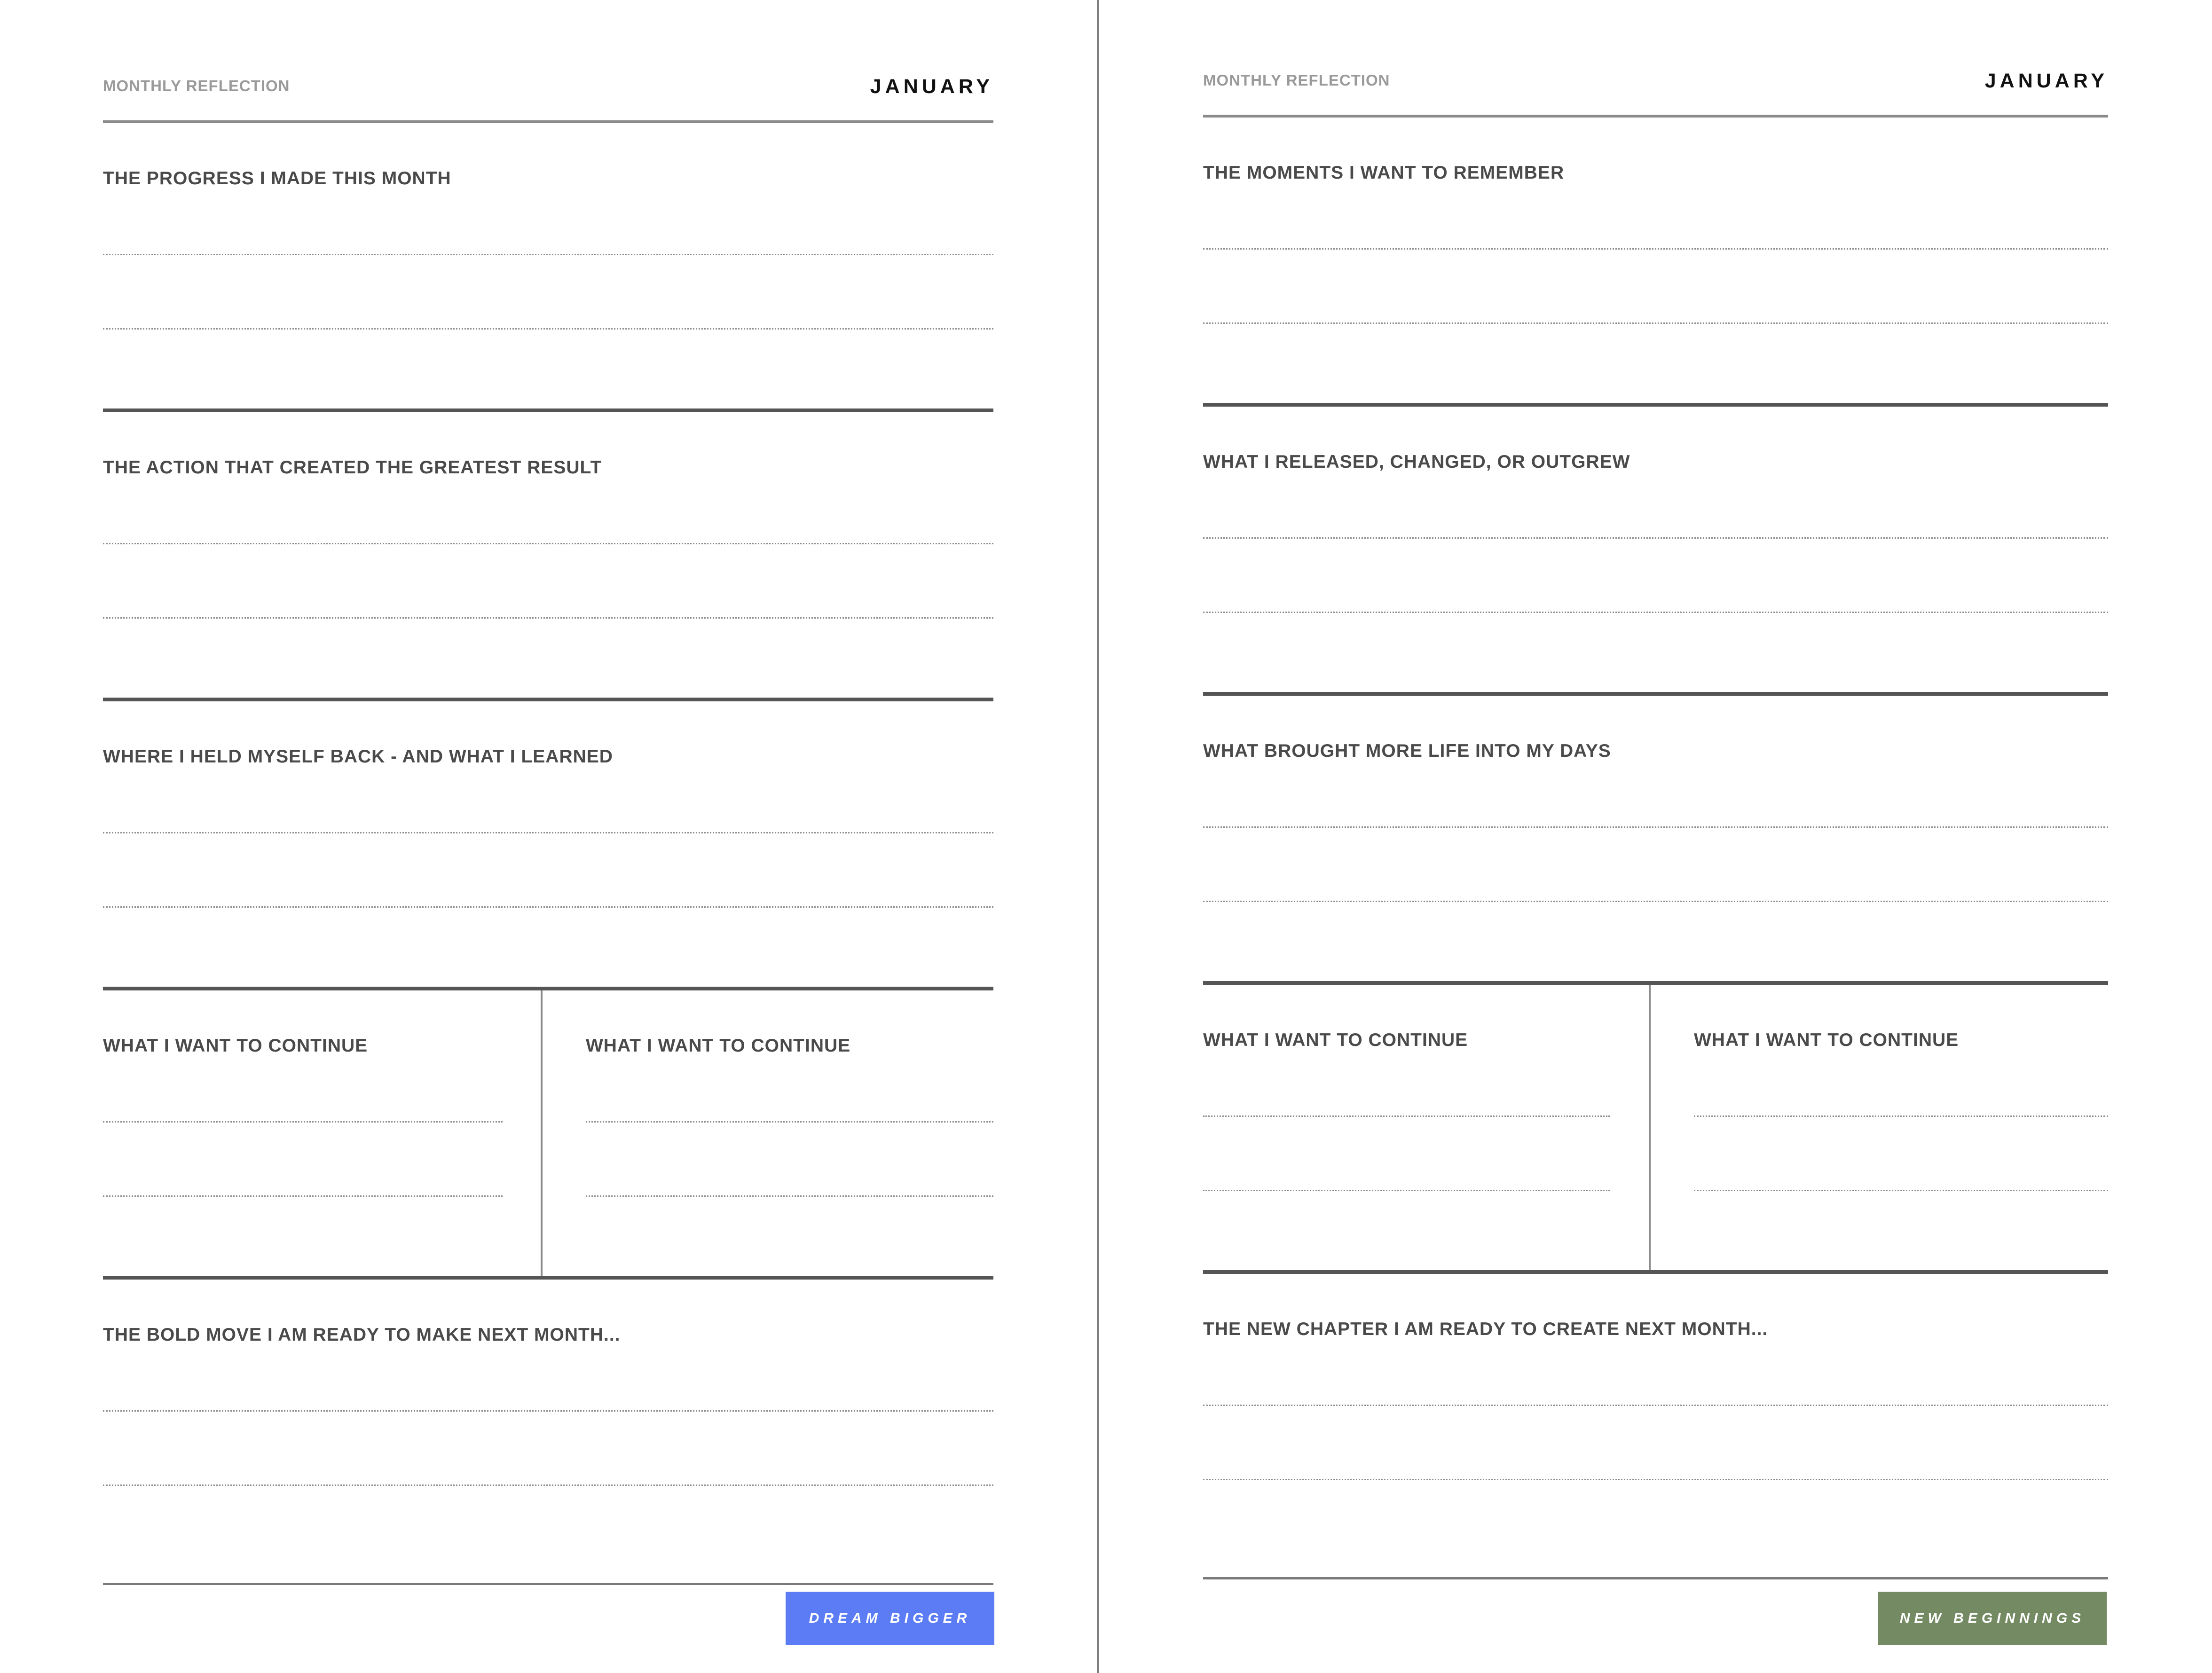  What do you see at coordinates (1992, 1618) in the screenshot?
I see `new-beginnings-badge: NEW BEGINNINGS` at bounding box center [1992, 1618].